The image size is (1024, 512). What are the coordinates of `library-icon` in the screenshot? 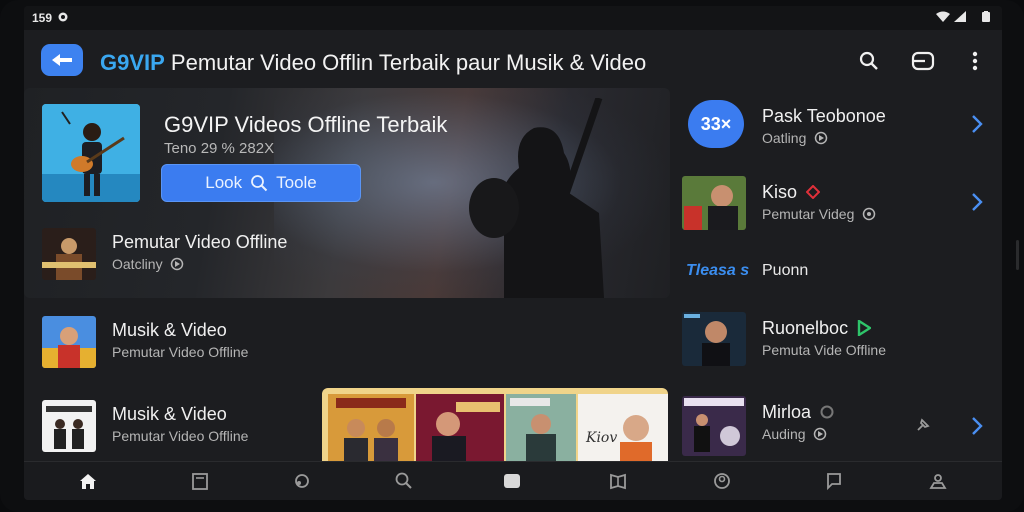 It's located at (200, 481).